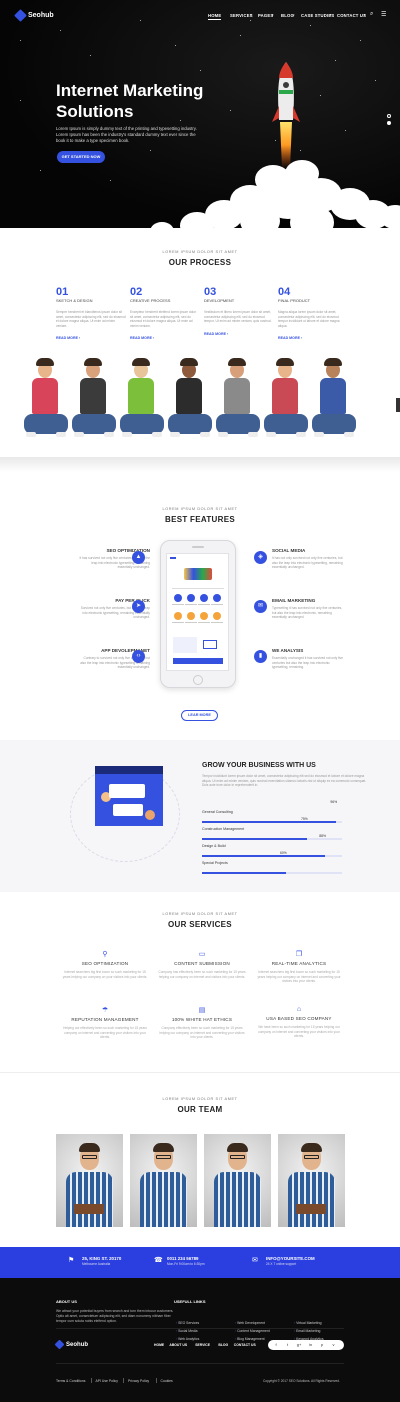 Image resolution: width=400 pixels, height=1402 pixels. I want to click on feature-title: SOCIAL MEDIA, so click(289, 550).